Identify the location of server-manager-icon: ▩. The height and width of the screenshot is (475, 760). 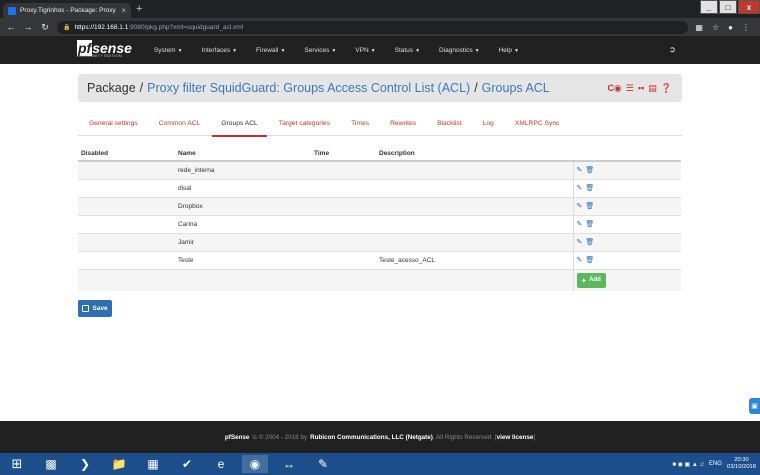
(51, 464).